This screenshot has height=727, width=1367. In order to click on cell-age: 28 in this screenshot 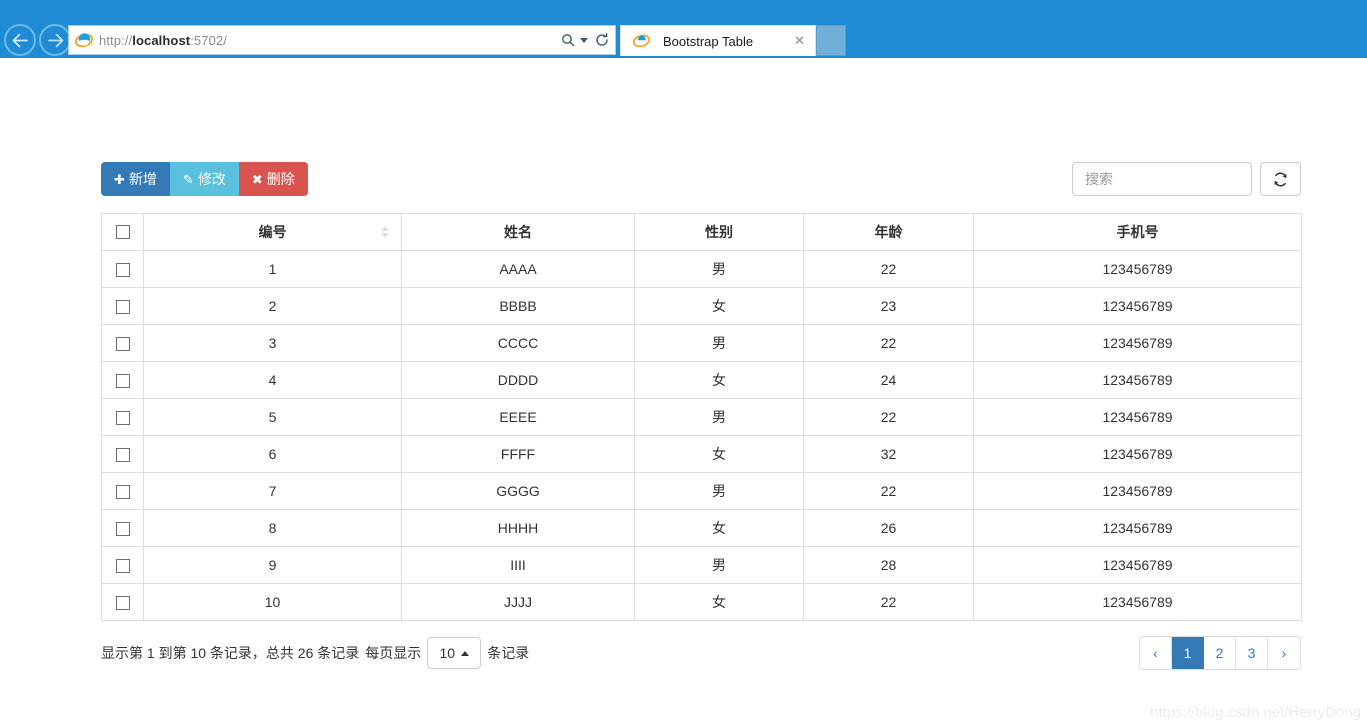, I will do `click(888, 565)`.